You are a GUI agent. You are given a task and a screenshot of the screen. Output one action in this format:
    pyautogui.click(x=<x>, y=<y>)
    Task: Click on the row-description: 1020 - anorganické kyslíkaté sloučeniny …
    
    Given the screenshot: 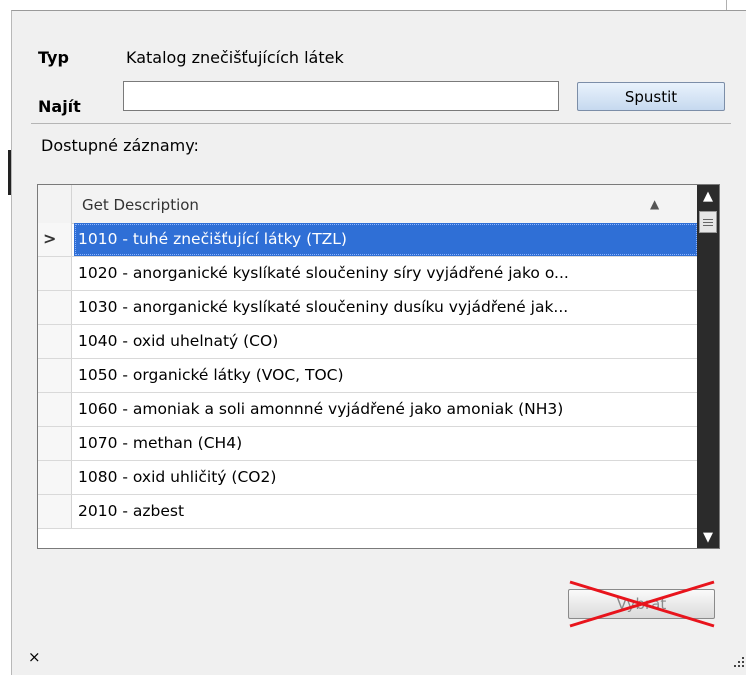 What is the action you would take?
    pyautogui.click(x=323, y=273)
    